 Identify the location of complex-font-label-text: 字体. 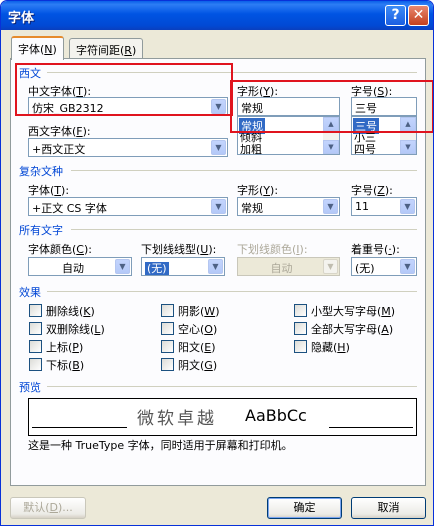
(39, 190).